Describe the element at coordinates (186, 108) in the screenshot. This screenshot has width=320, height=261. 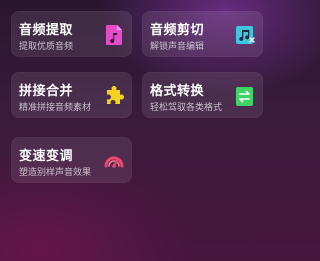
I see `tool-subtitle: 轻松驾驭各类格式` at that location.